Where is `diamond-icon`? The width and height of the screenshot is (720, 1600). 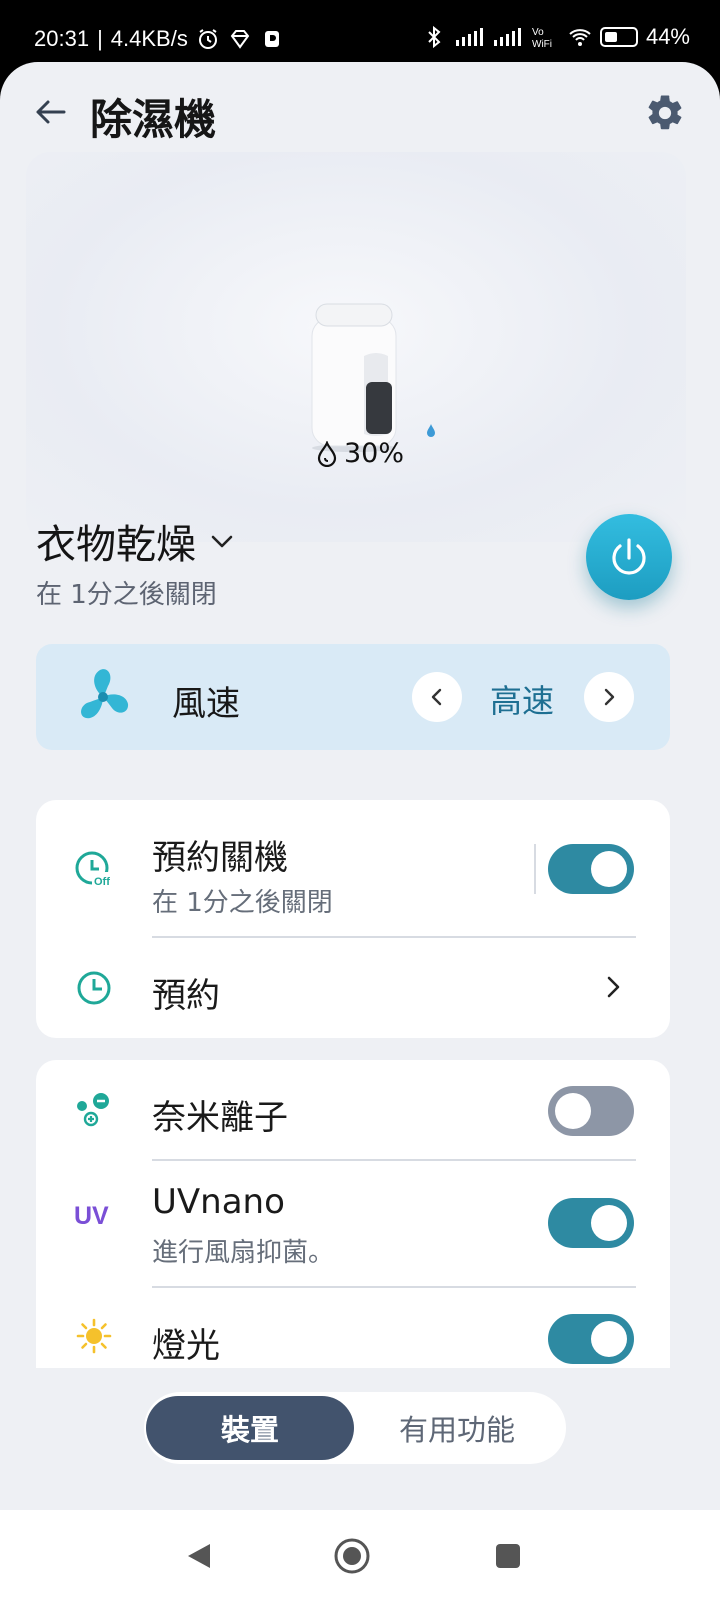 diamond-icon is located at coordinates (240, 39).